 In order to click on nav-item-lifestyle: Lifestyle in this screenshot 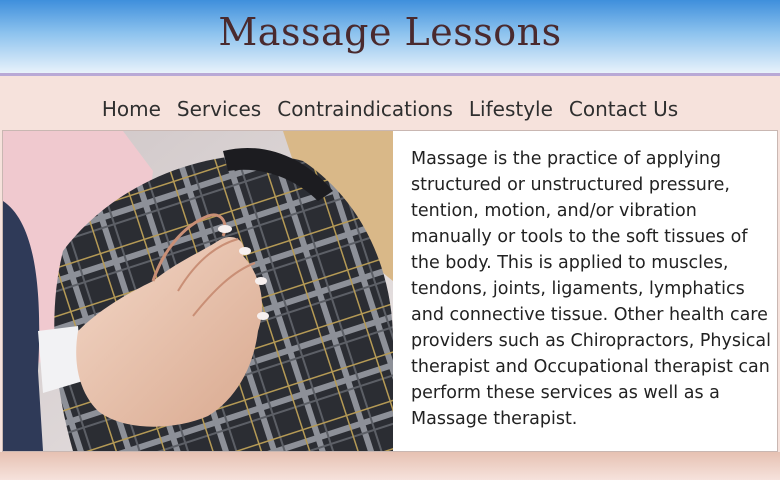, I will do `click(511, 112)`.